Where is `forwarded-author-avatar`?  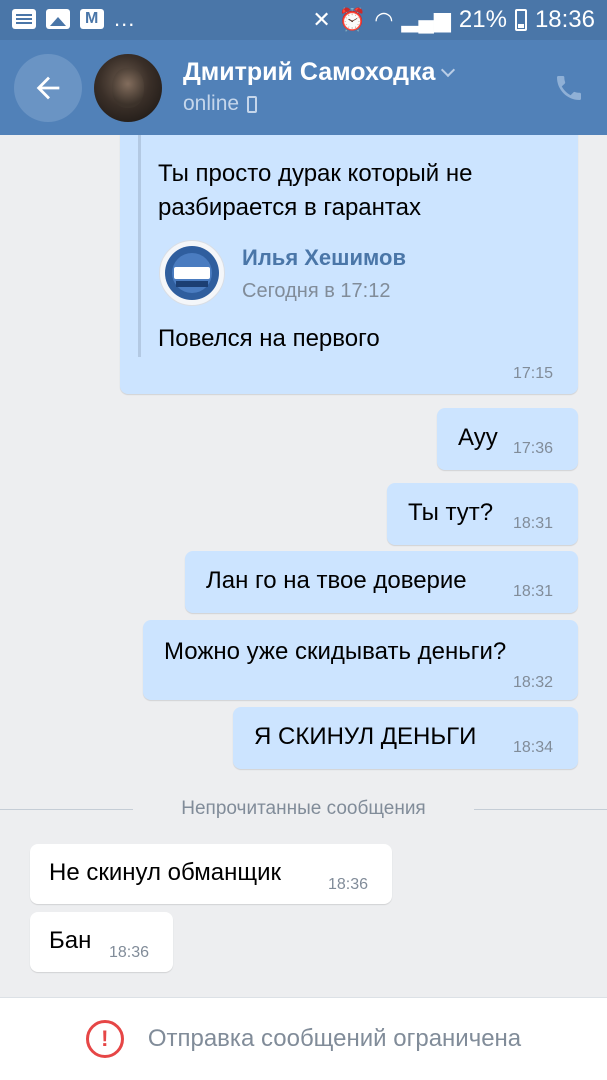 forwarded-author-avatar is located at coordinates (192, 273).